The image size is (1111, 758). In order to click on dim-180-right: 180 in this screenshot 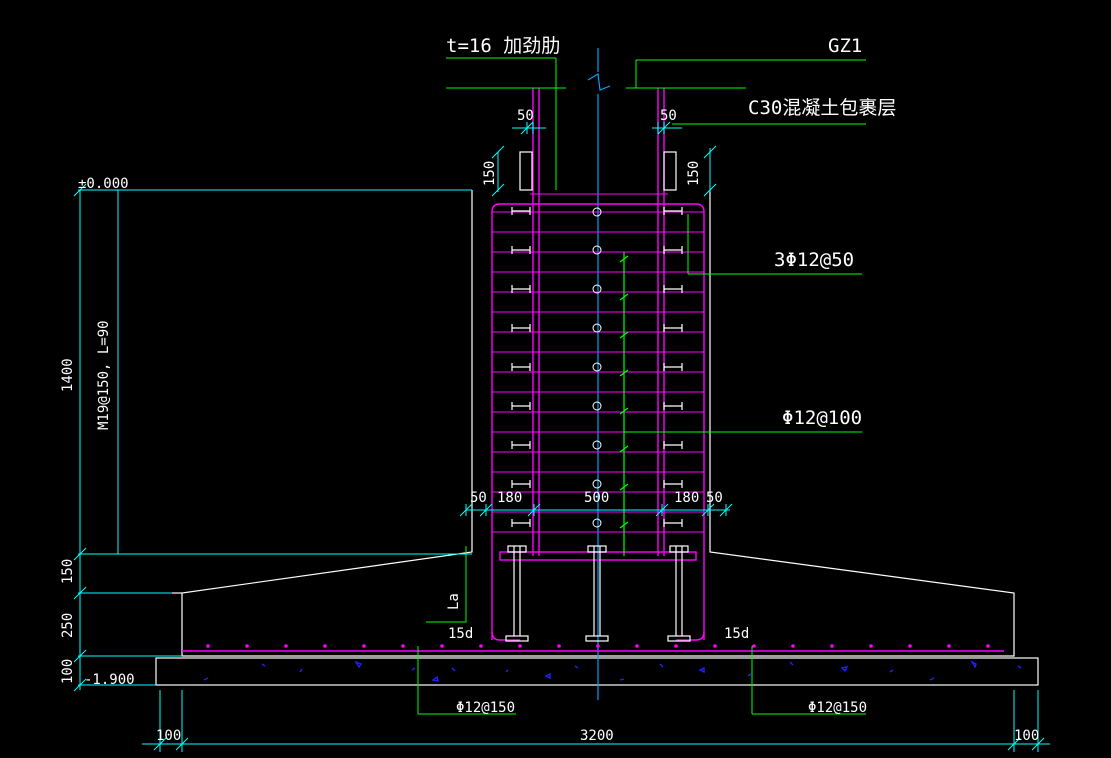, I will do `click(686, 498)`.